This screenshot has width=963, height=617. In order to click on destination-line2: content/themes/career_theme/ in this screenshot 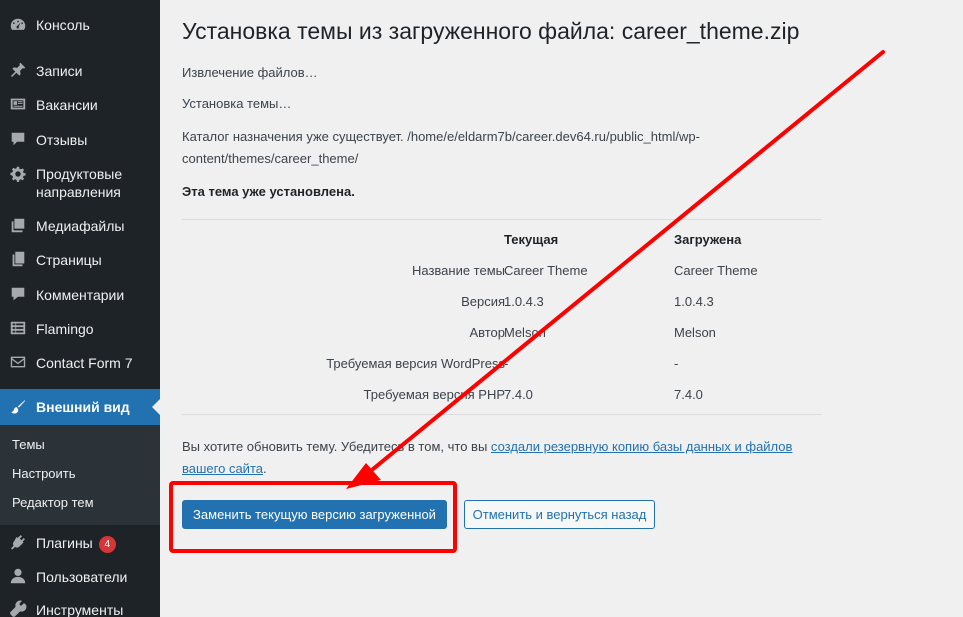, I will do `click(270, 158)`.